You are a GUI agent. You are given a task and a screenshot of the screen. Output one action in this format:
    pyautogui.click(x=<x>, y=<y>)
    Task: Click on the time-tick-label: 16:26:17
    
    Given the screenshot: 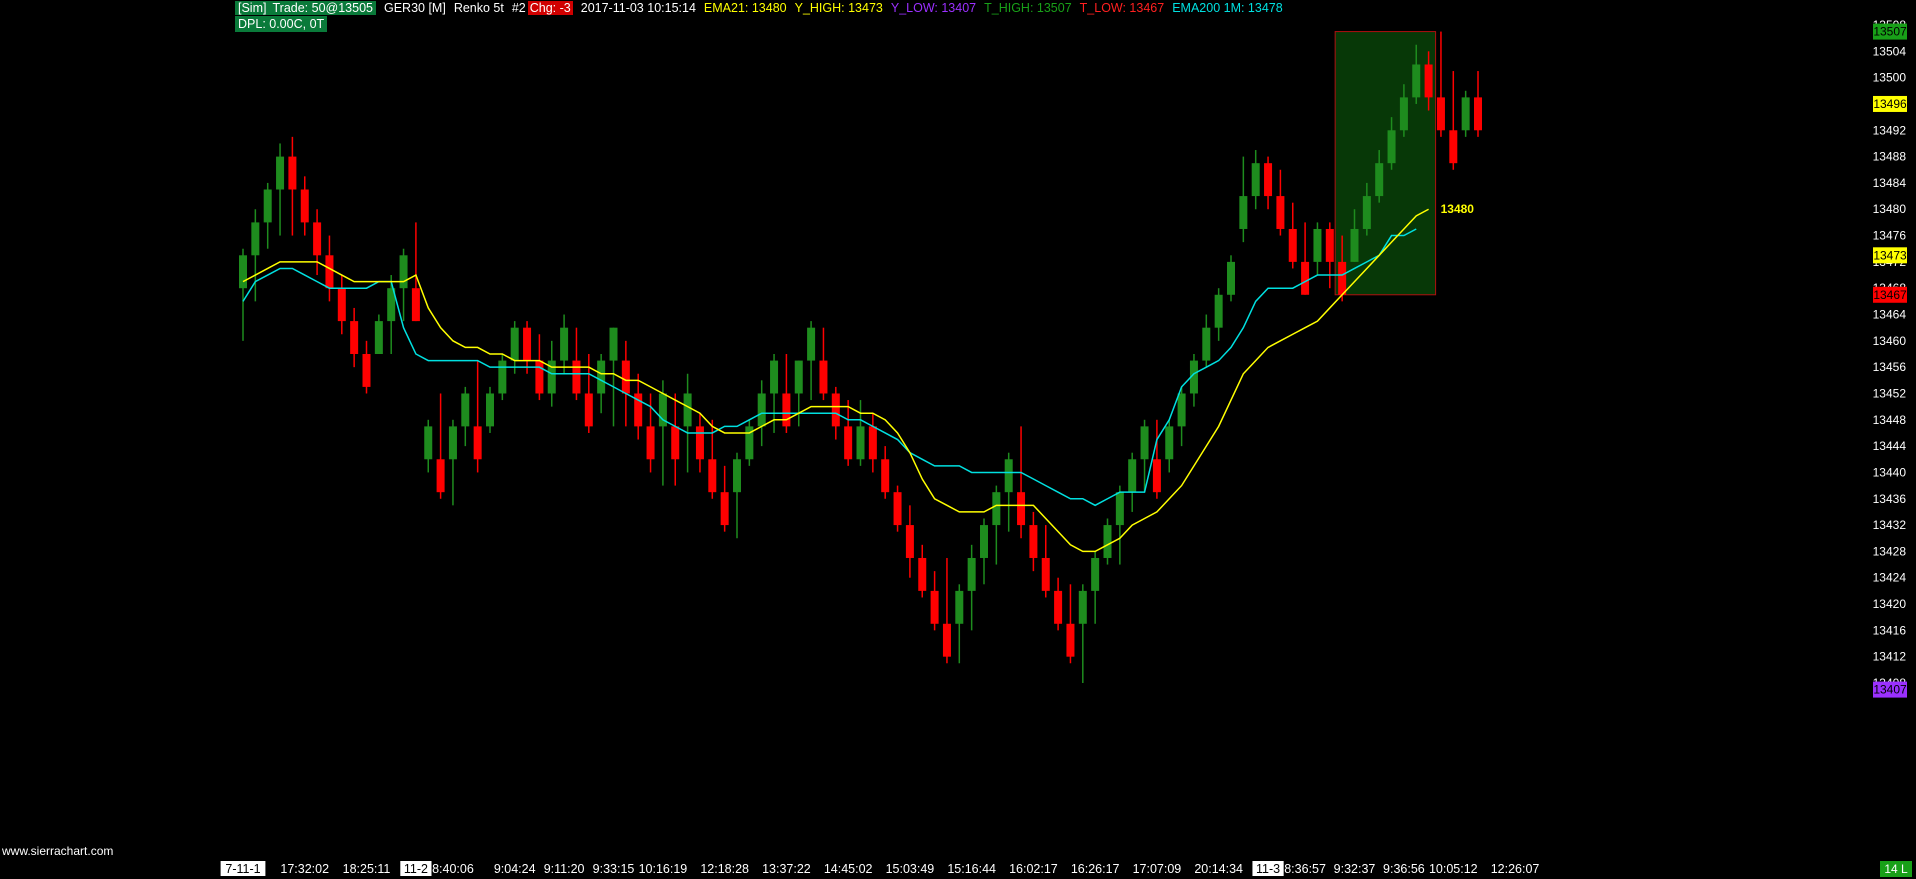 What is the action you would take?
    pyautogui.click(x=1095, y=869)
    